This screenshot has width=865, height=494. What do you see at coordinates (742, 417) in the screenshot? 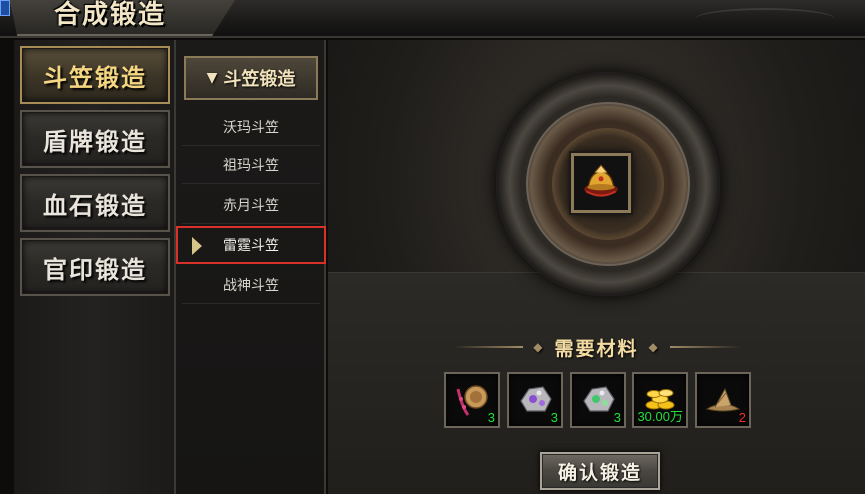
I see `material-count-insufficient: 2` at bounding box center [742, 417].